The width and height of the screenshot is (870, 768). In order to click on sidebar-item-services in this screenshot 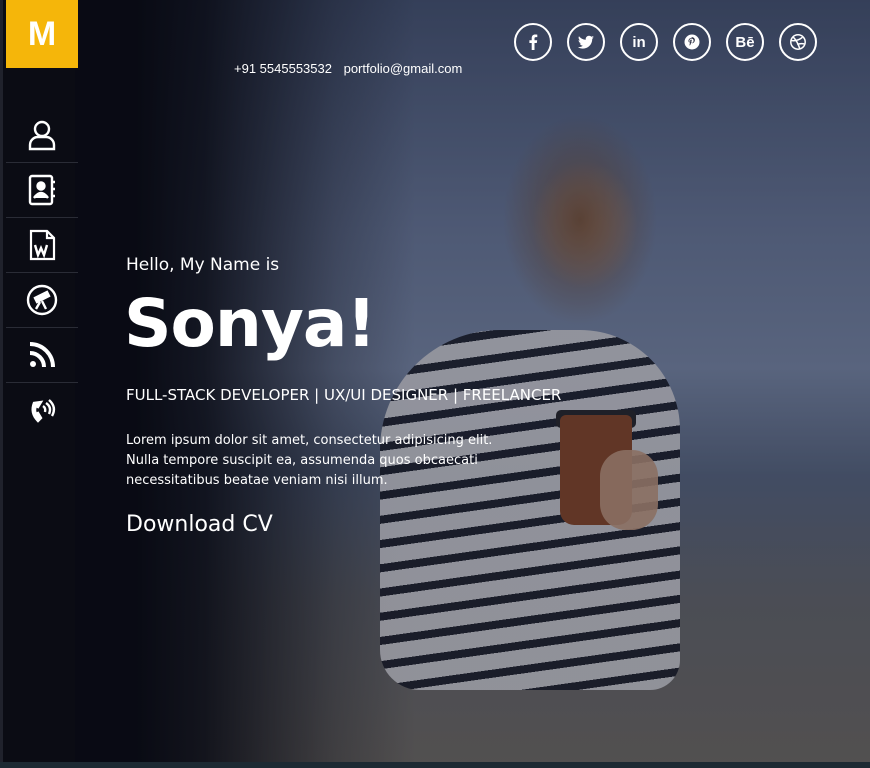, I will do `click(42, 300)`.